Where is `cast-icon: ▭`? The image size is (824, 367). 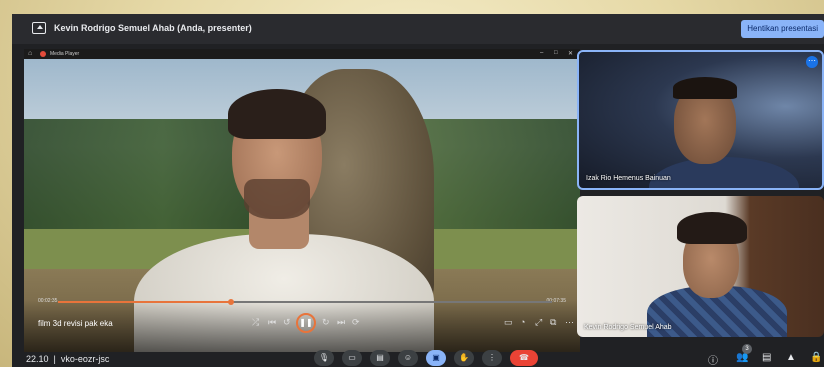
cast-icon: ▭ is located at coordinates (508, 322).